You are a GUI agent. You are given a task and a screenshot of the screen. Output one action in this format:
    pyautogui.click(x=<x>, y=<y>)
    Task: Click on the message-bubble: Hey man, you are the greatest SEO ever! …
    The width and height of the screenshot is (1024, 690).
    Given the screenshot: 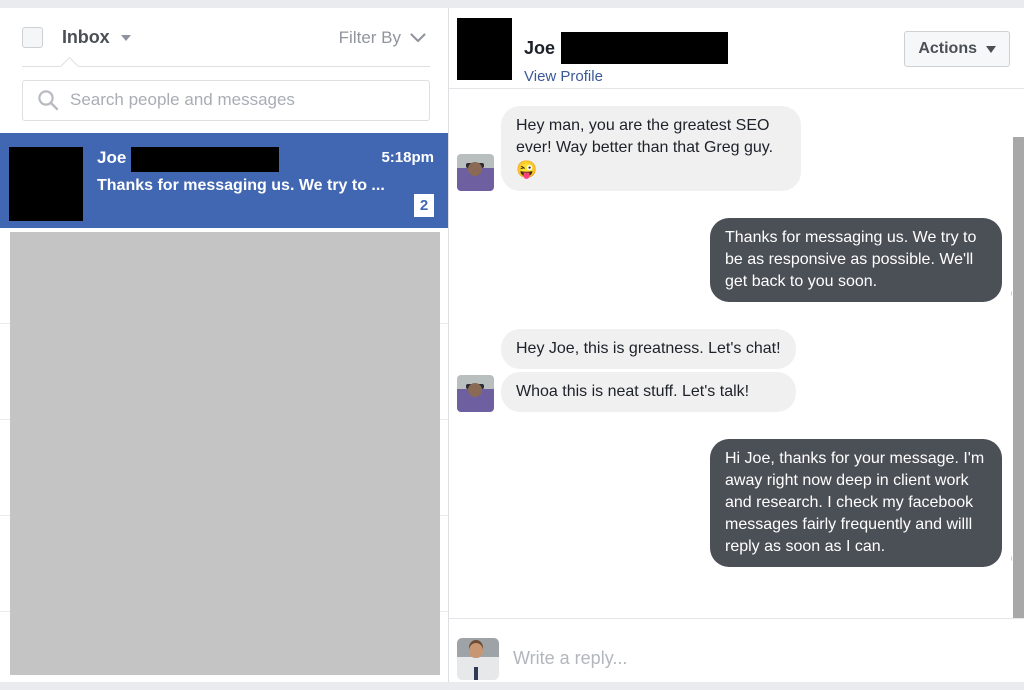 What is the action you would take?
    pyautogui.click(x=651, y=148)
    